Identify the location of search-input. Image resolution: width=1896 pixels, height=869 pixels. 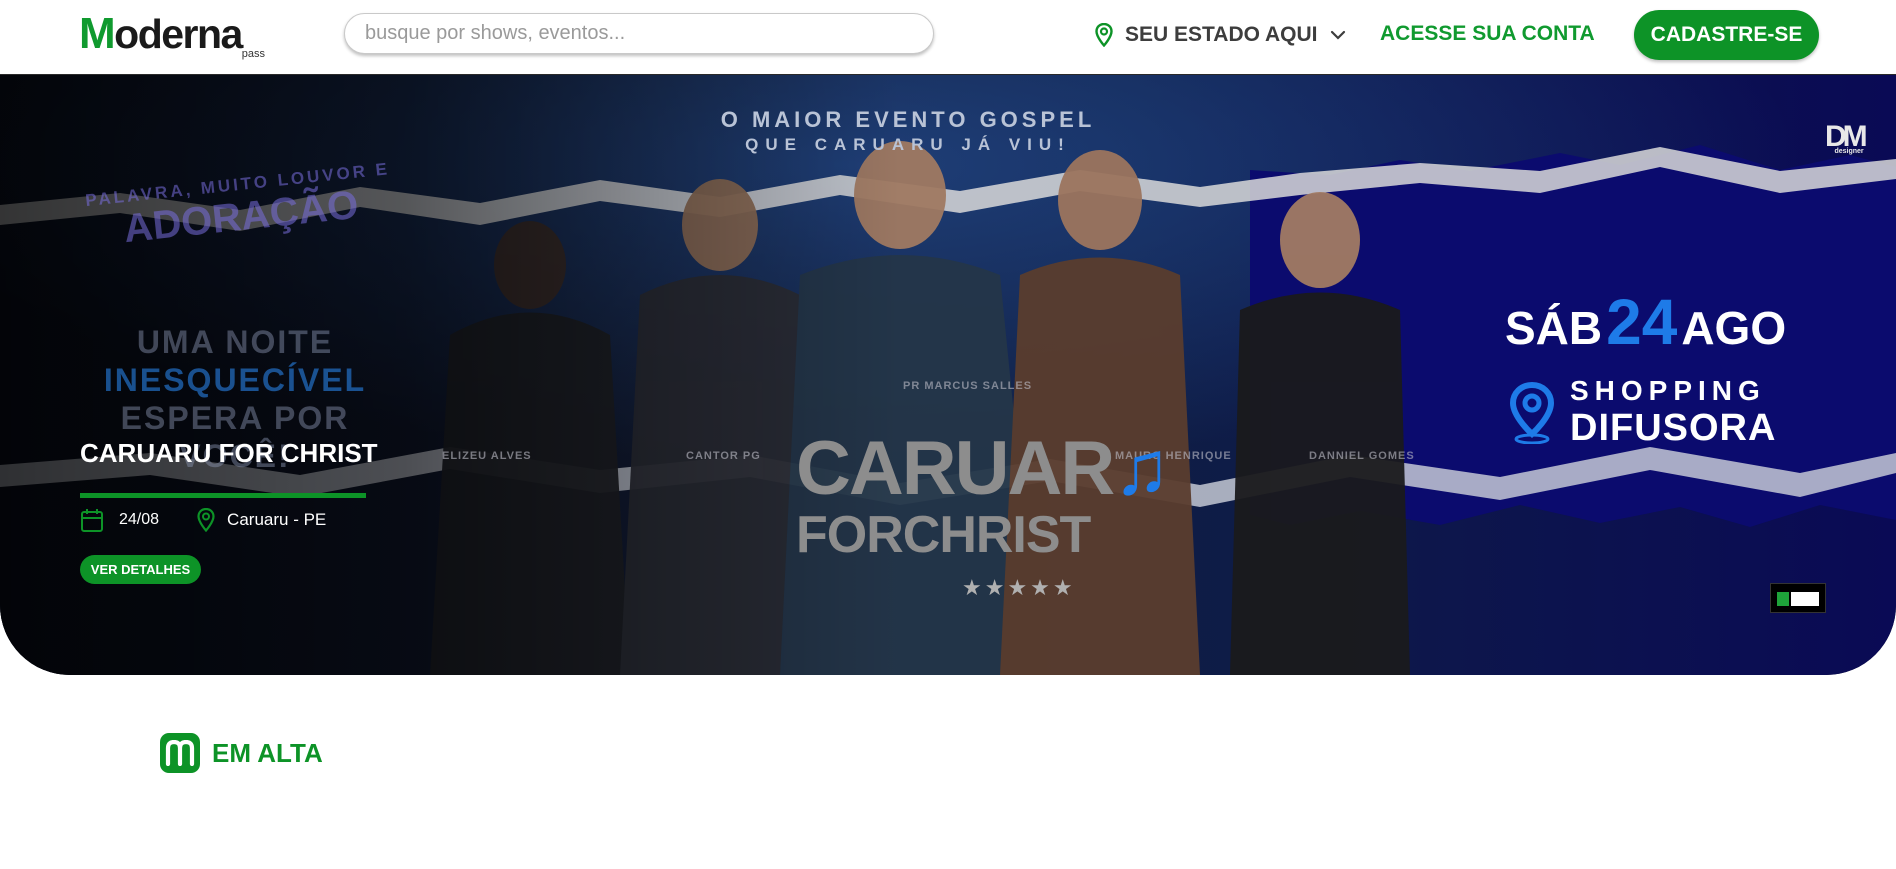
(639, 33).